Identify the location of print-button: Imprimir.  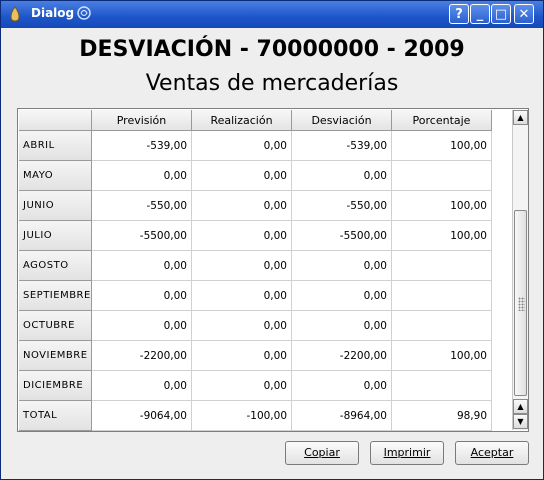
(407, 453).